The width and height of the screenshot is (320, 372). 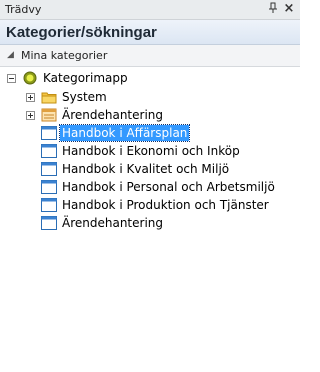 I want to click on tree-item-label: Handbok i Affärsplan, so click(x=124, y=133).